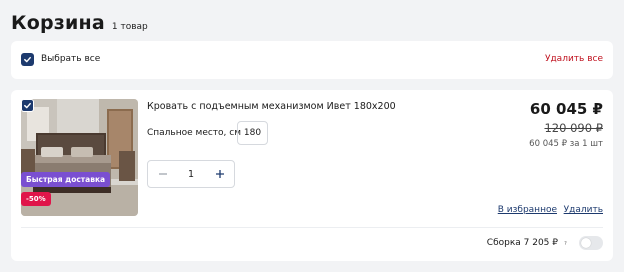  I want to click on select-all-bar: Выбрать все Удалить все, so click(312, 60).